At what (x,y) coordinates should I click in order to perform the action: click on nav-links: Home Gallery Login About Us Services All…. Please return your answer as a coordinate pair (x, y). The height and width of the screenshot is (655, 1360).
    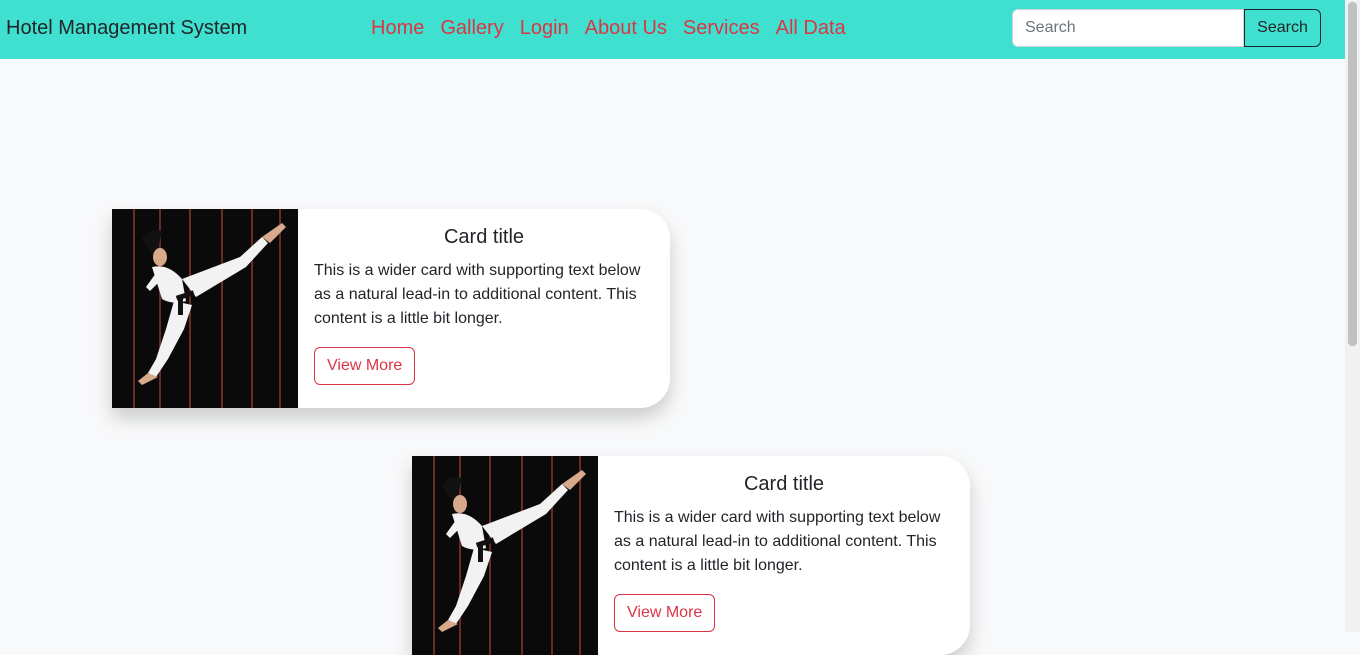
    Looking at the image, I should click on (608, 28).